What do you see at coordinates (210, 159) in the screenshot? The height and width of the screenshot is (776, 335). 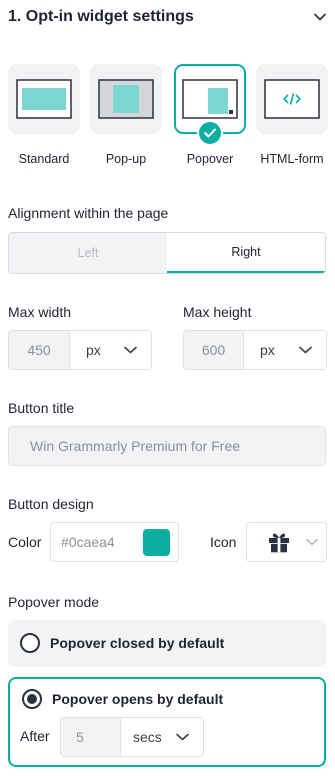 I see `widget-type-label: Popover` at bounding box center [210, 159].